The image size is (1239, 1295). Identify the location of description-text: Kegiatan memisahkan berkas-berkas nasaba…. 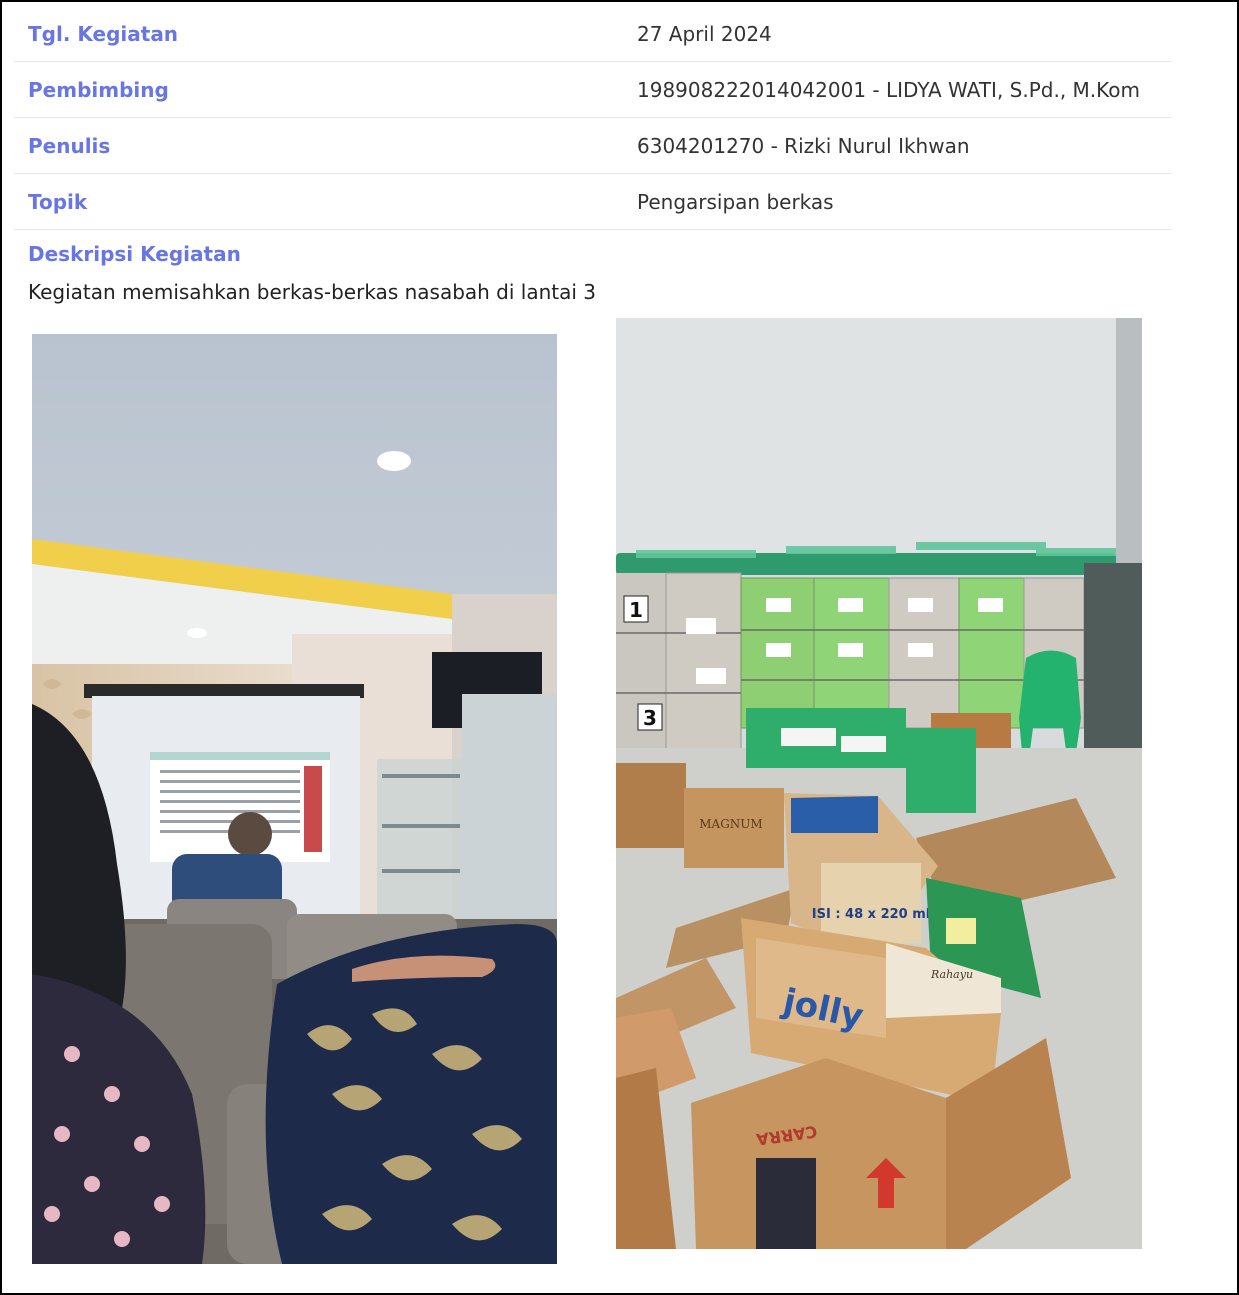
(312, 292).